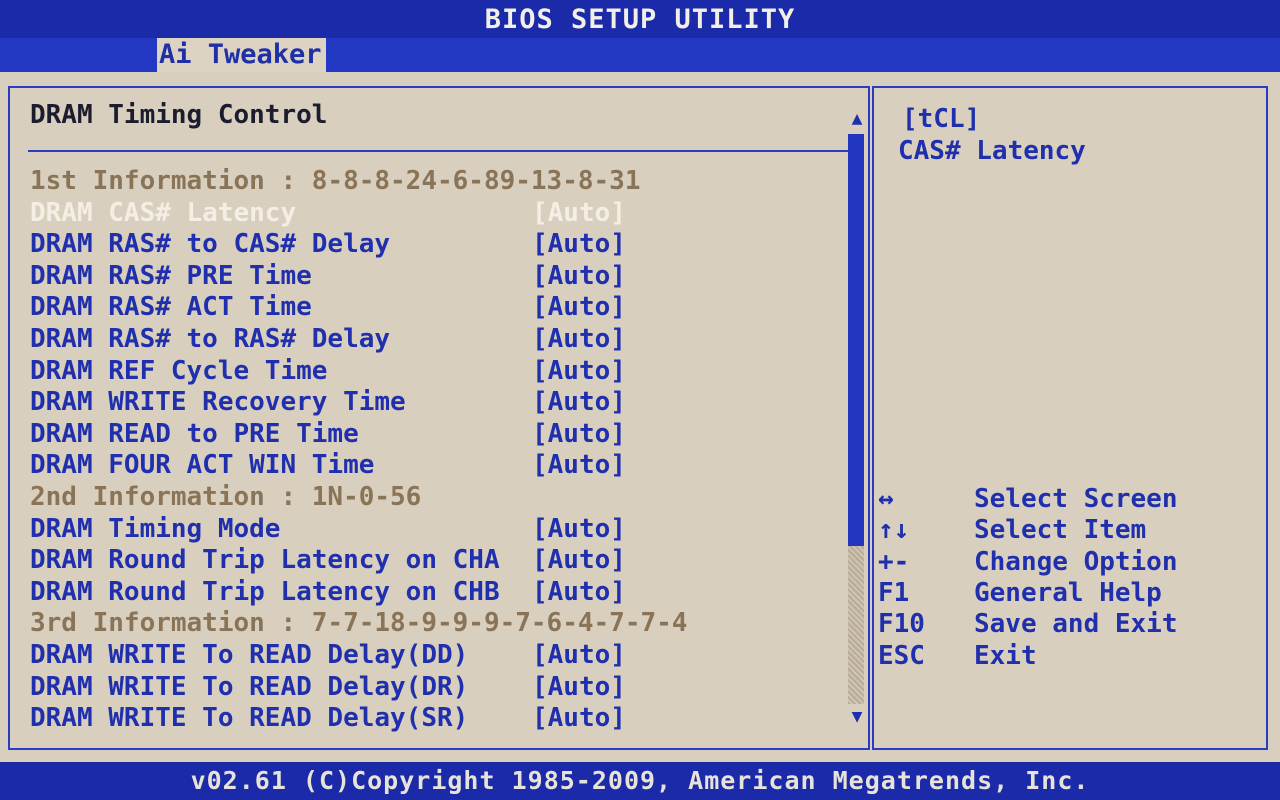 The height and width of the screenshot is (800, 1280). What do you see at coordinates (440, 529) in the screenshot?
I see `setting-row: DRAM Timing Mode [Auto]` at bounding box center [440, 529].